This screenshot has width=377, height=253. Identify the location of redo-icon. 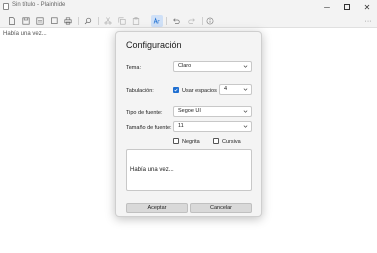
(191, 21).